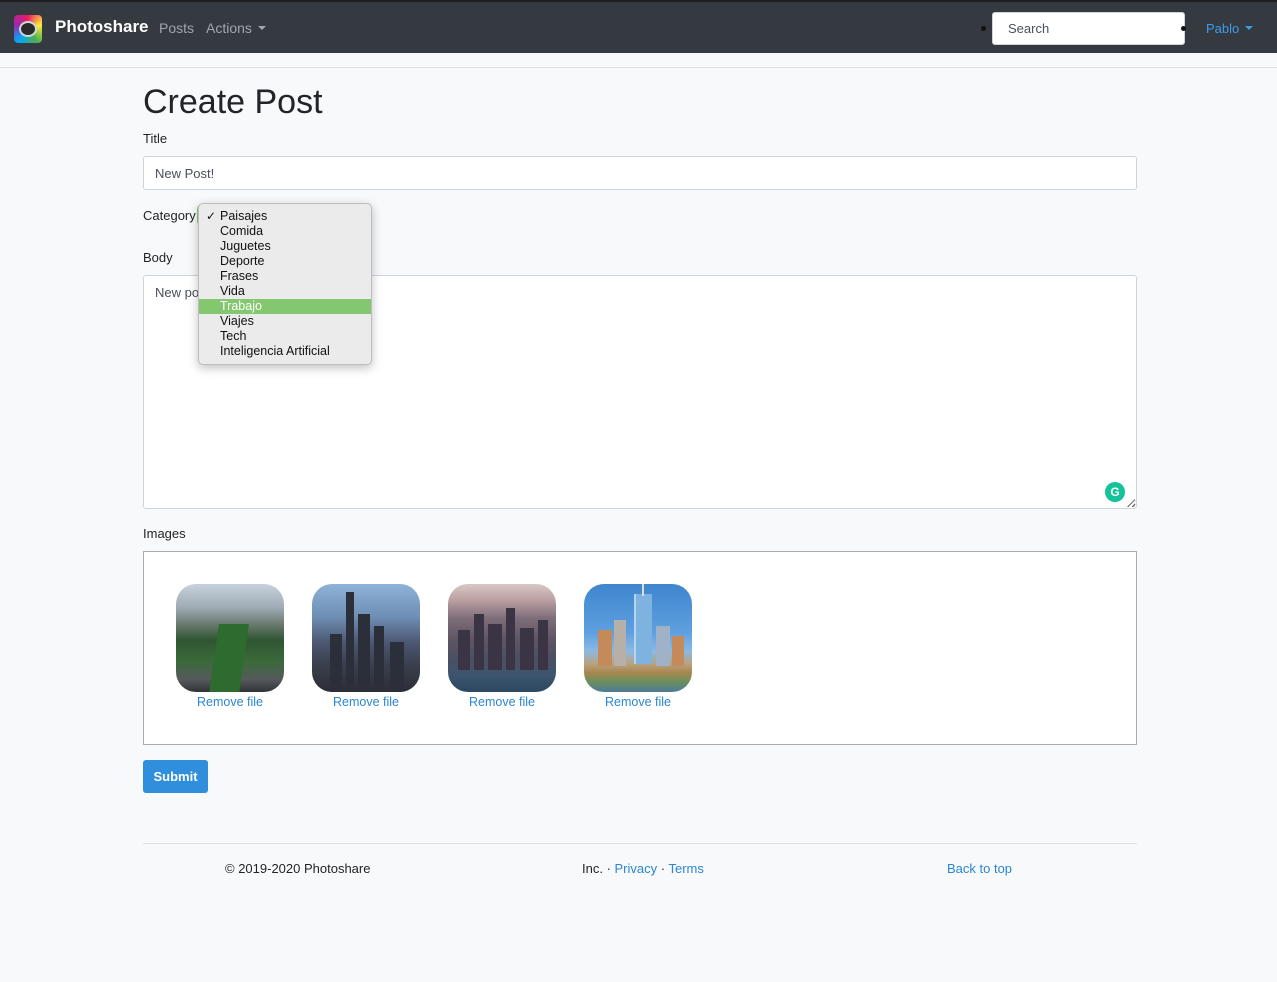 Image resolution: width=1277 pixels, height=982 pixels. I want to click on search-input, so click(1088, 28).